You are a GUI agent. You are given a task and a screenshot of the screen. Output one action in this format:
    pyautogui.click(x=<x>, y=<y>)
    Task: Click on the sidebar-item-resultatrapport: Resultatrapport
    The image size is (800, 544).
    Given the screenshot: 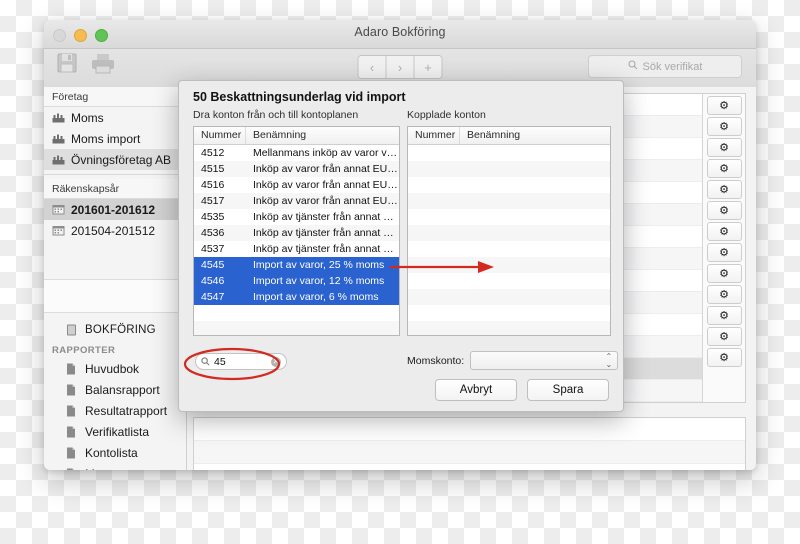 What is the action you would take?
    pyautogui.click(x=115, y=410)
    